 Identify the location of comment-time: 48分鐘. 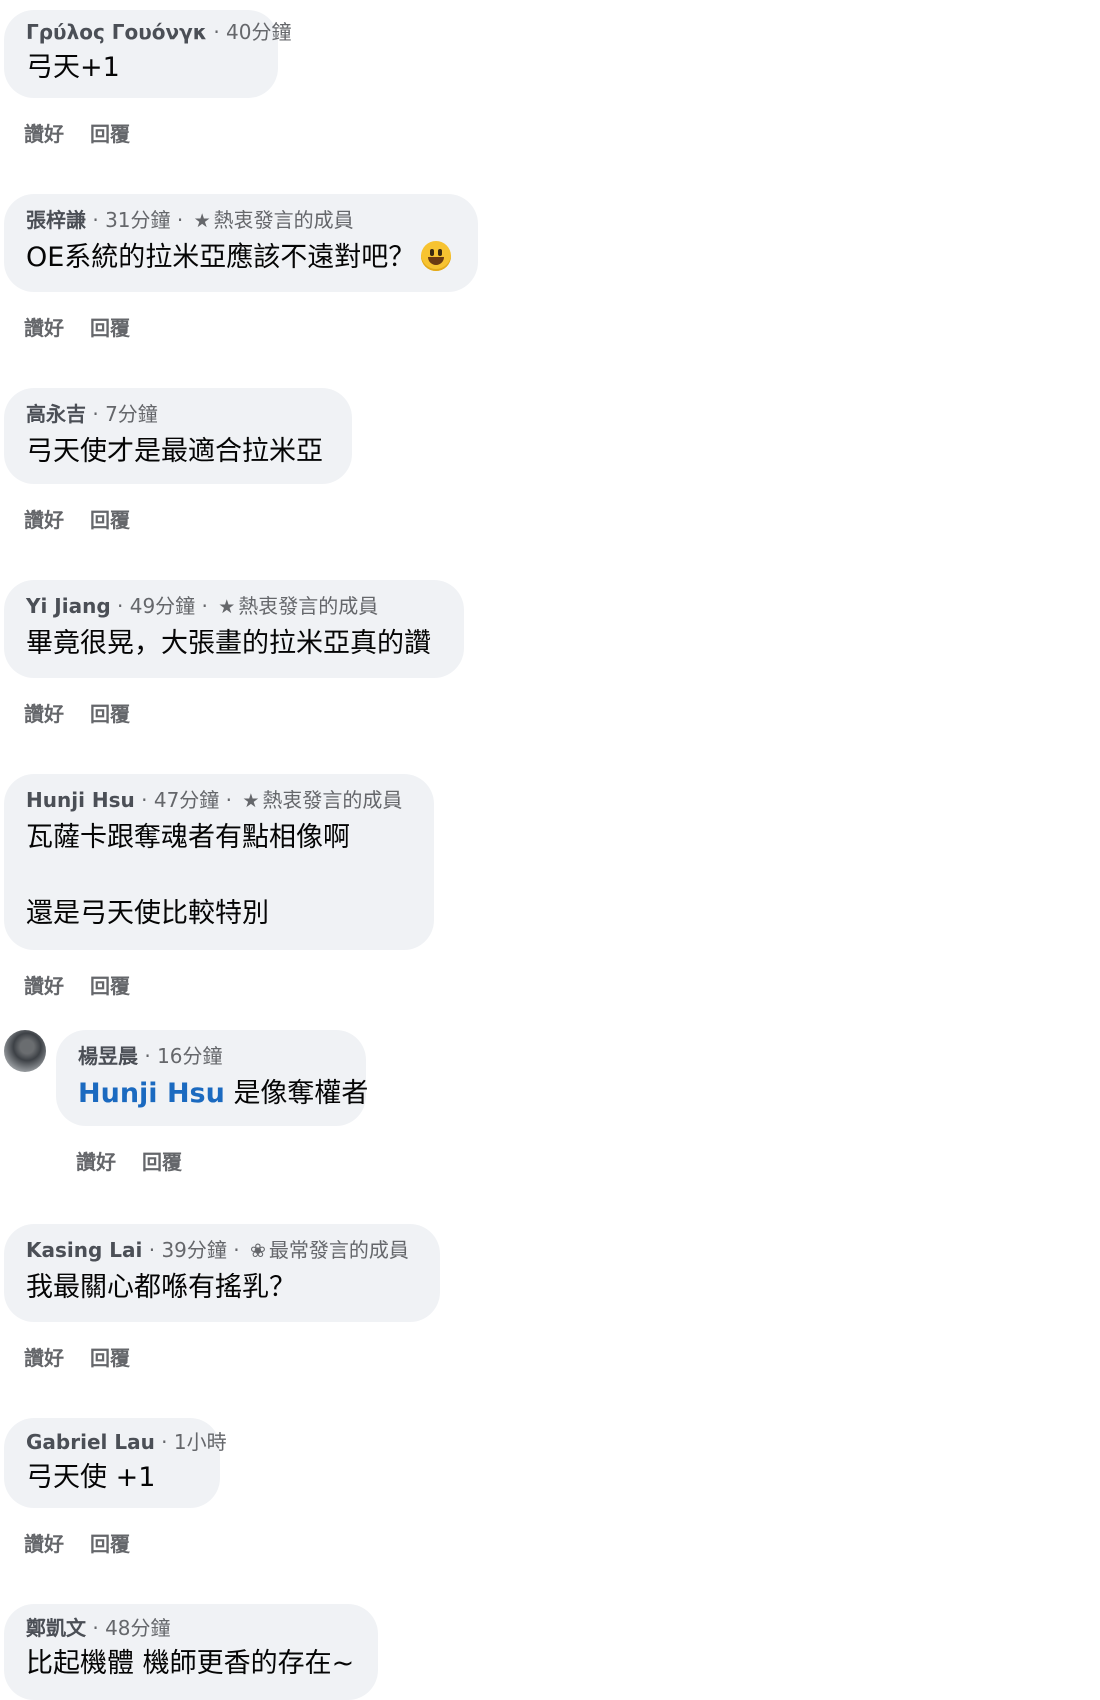
(137, 1628).